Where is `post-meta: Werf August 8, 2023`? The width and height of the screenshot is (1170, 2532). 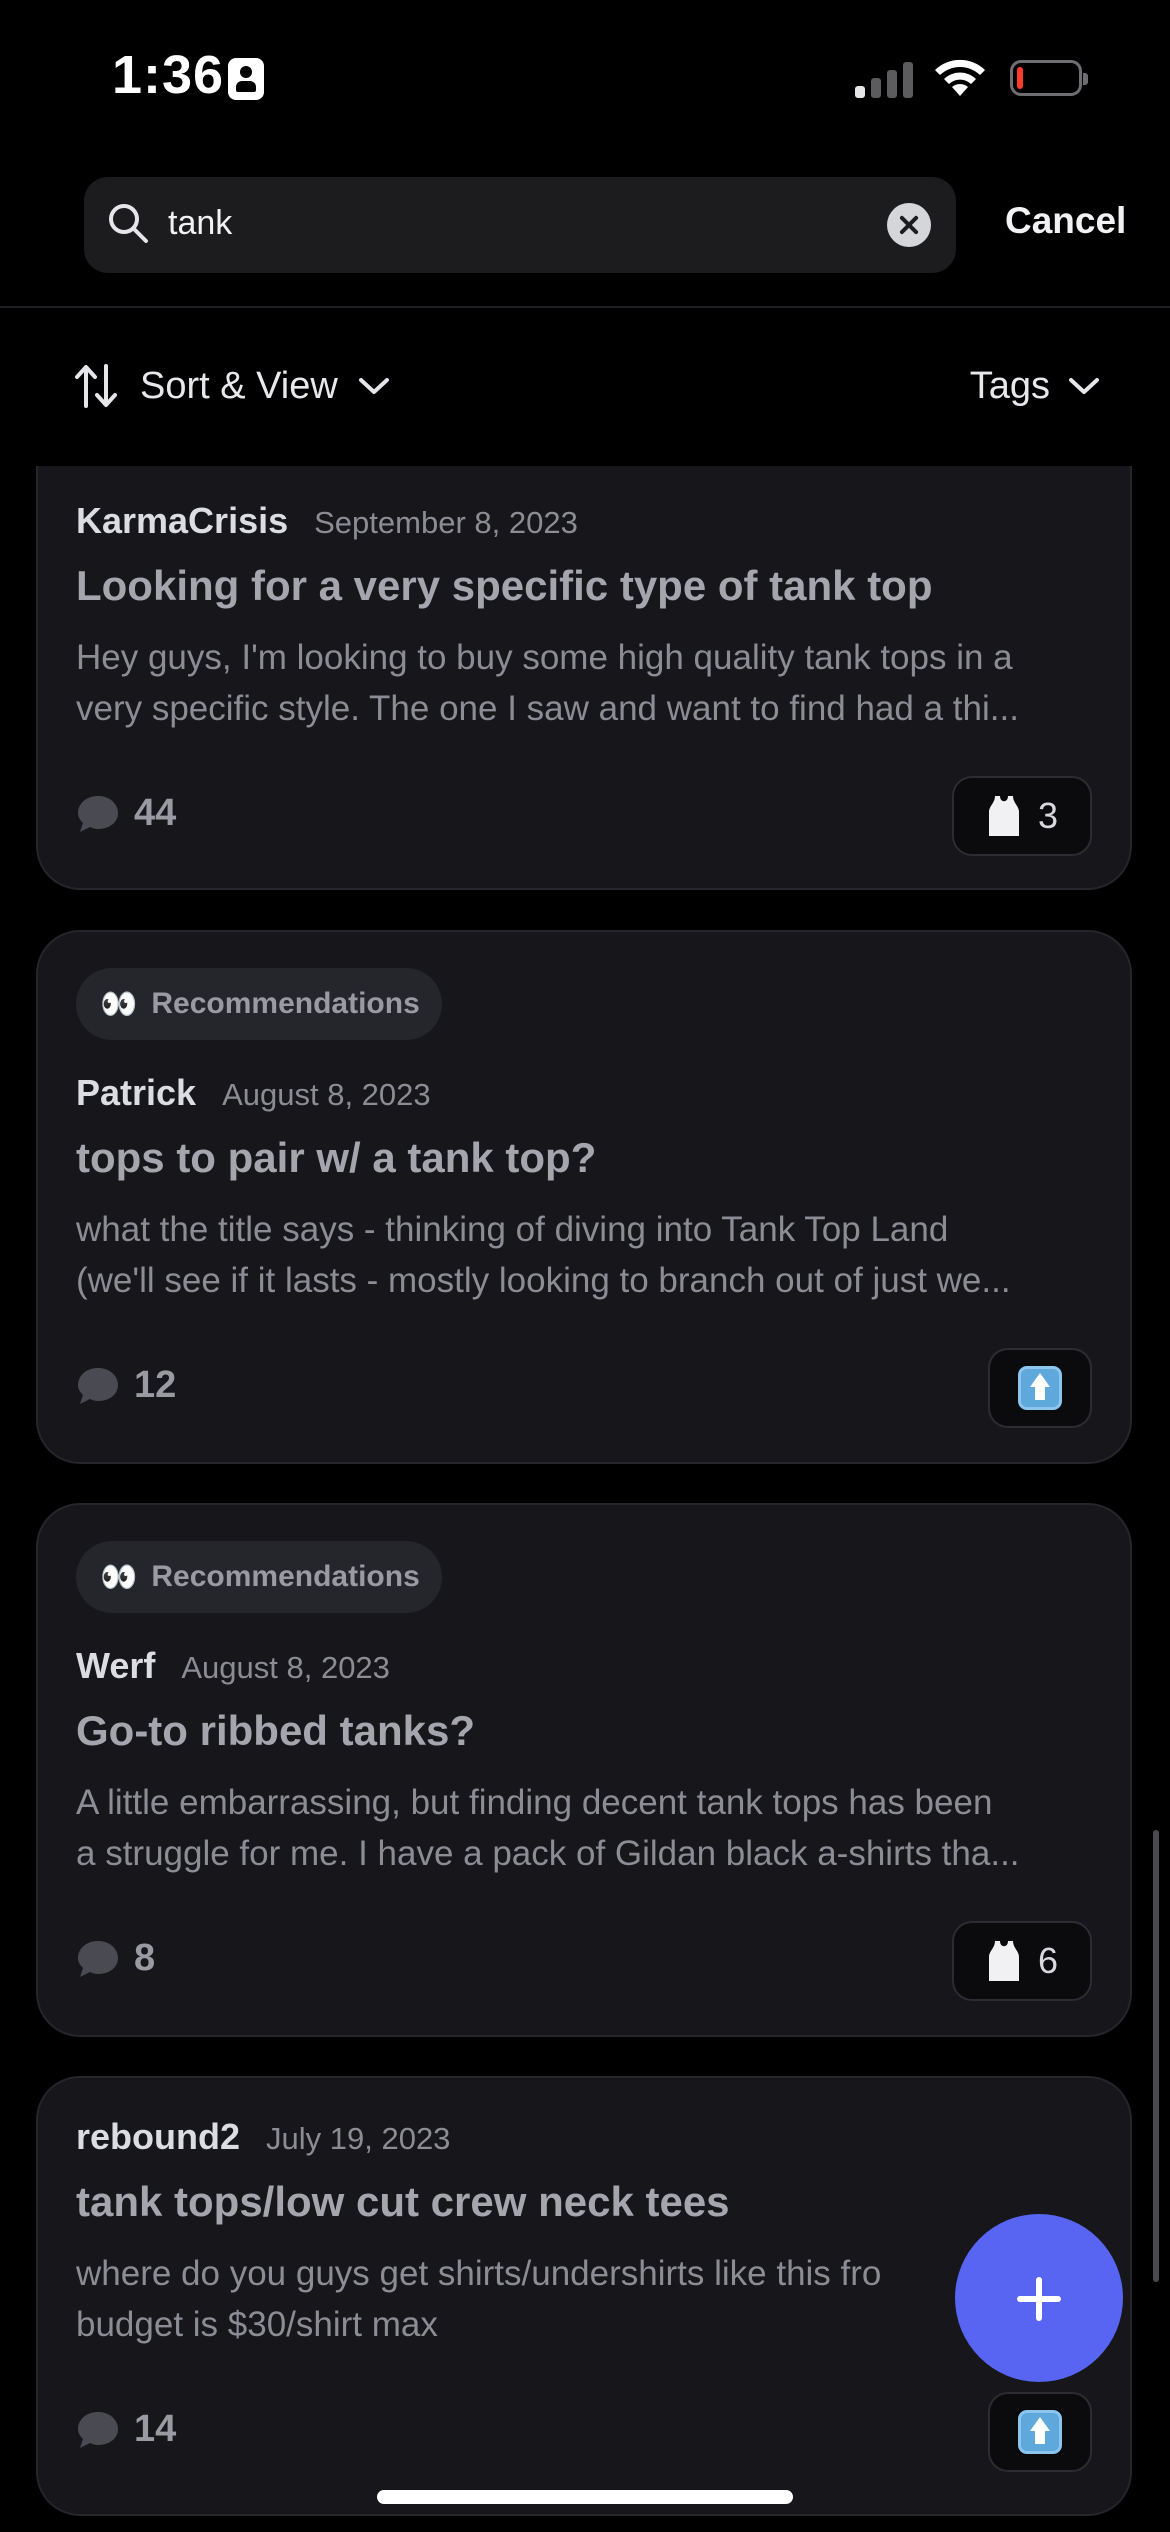 post-meta: Werf August 8, 2023 is located at coordinates (233, 1666).